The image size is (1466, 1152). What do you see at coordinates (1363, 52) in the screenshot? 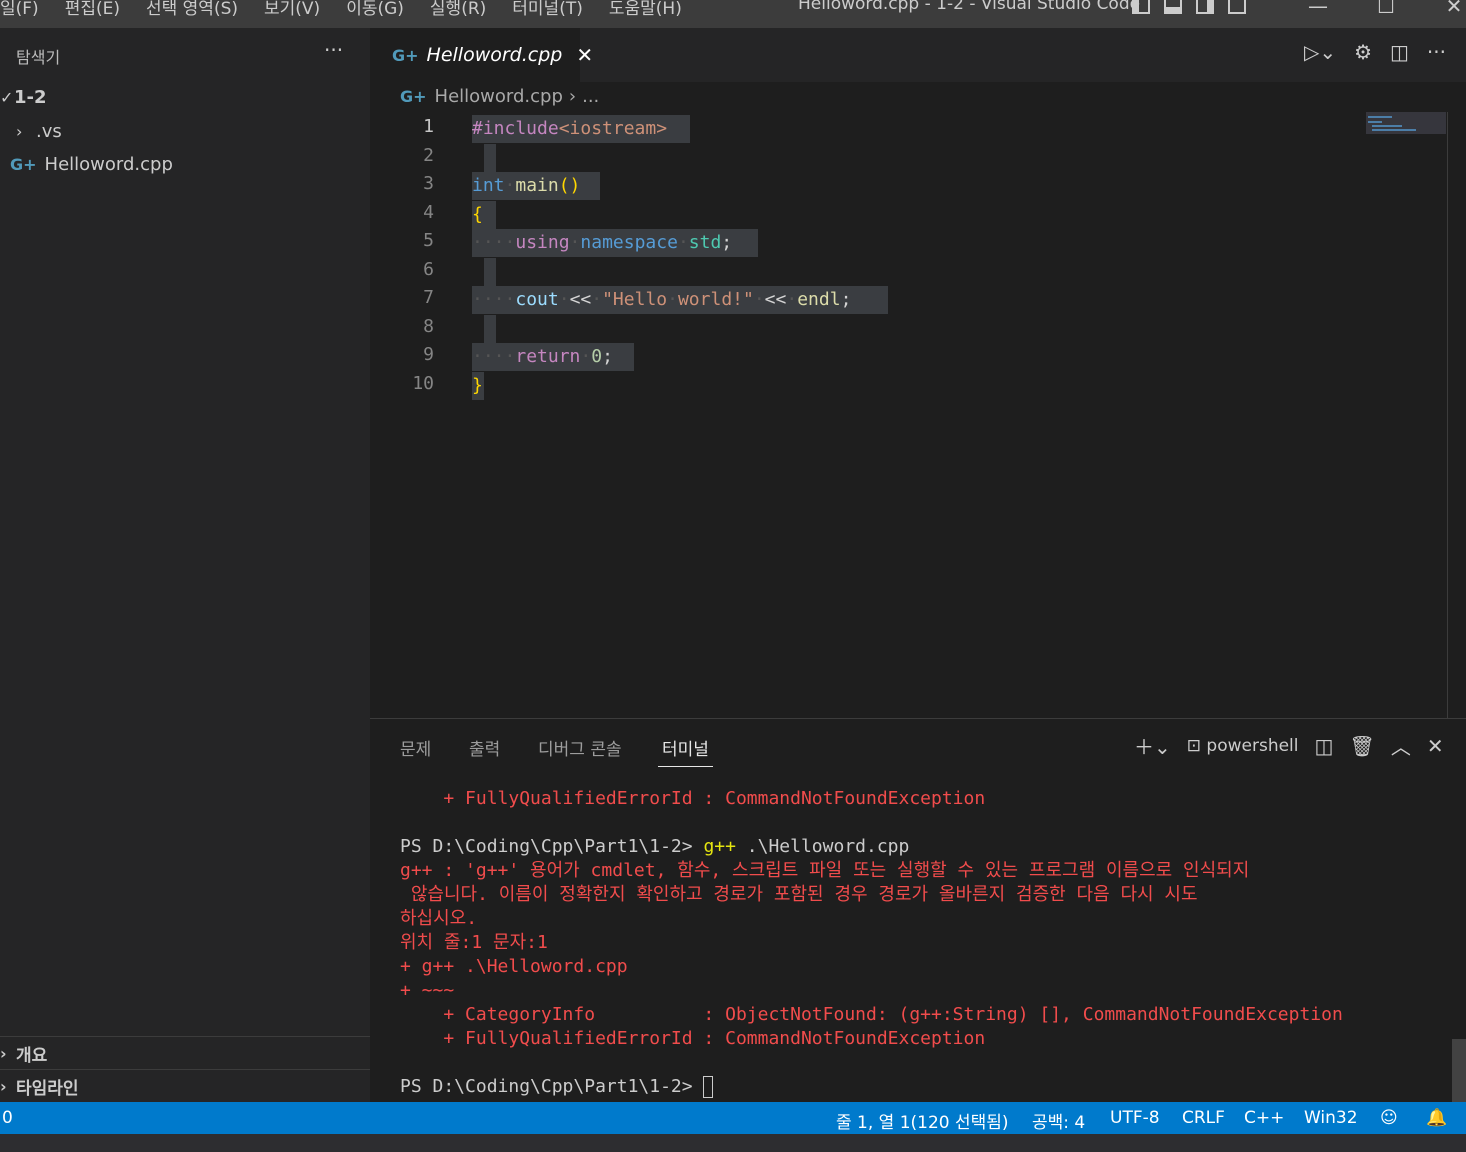
I see `gear-icon: ⚙` at bounding box center [1363, 52].